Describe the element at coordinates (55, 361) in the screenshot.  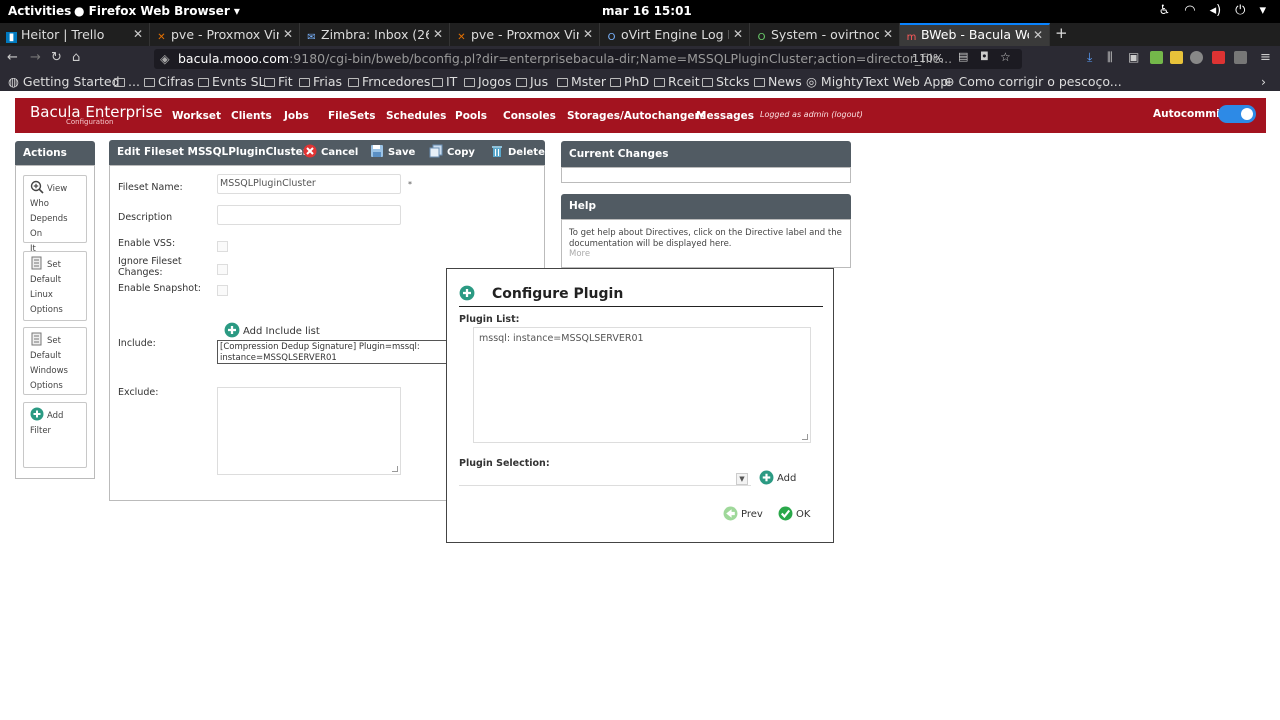
I see `set-windows-options-button: Set Default Windows Options` at that location.